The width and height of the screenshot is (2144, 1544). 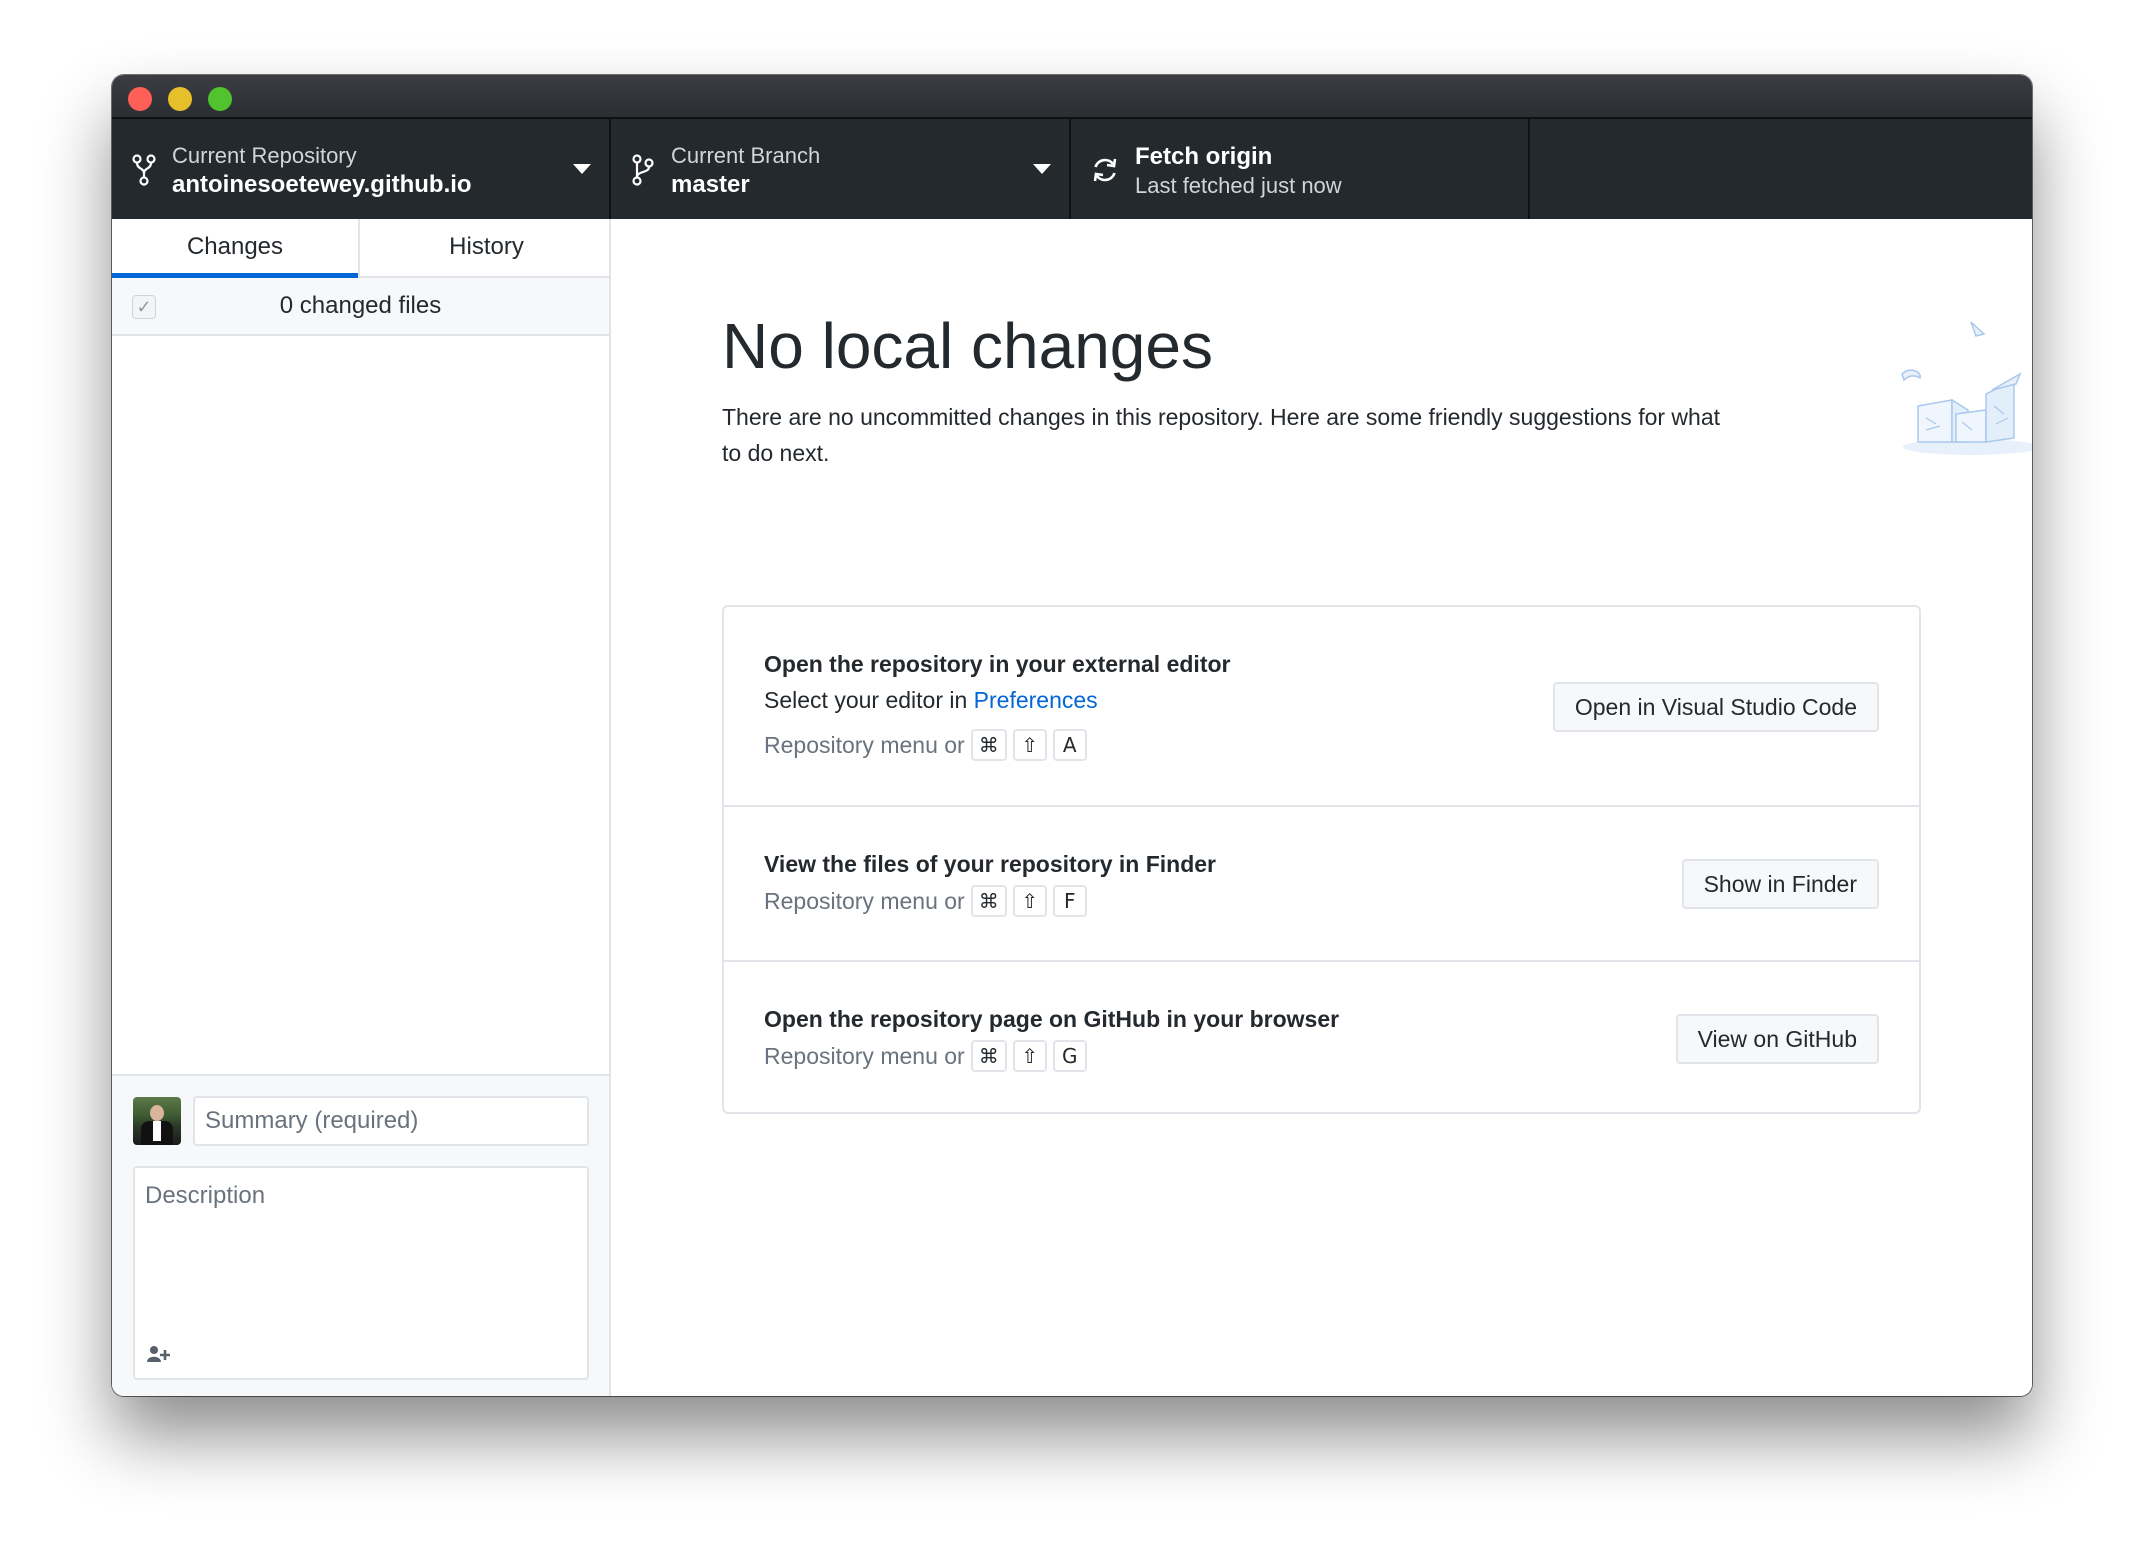 I want to click on summary-input, so click(x=391, y=1121).